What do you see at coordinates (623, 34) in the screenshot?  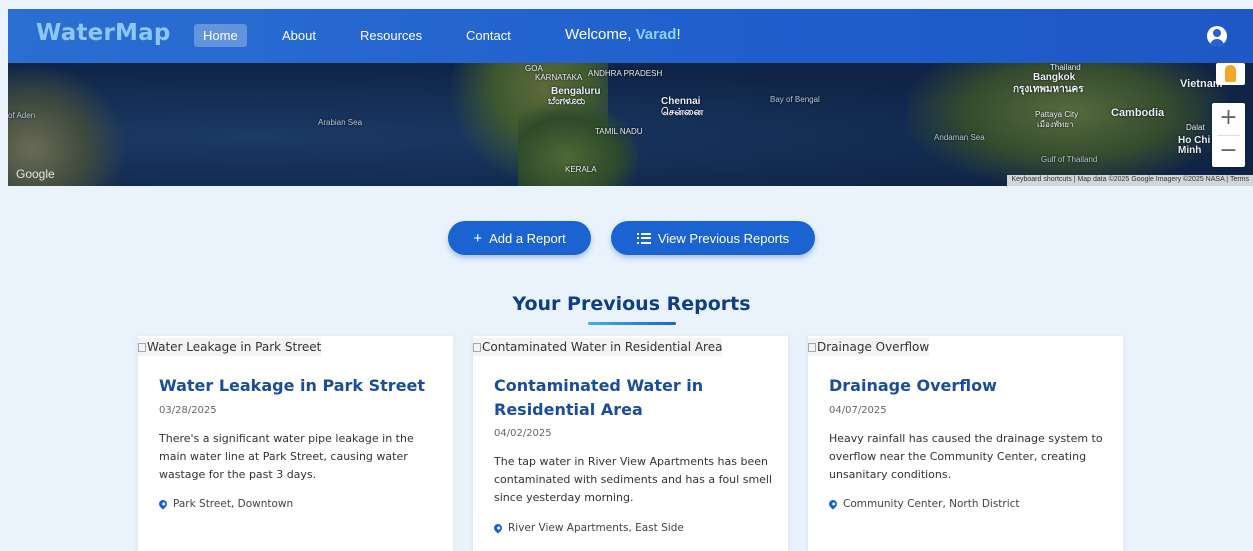 I see `welcome-message: Welcome, Varad!` at bounding box center [623, 34].